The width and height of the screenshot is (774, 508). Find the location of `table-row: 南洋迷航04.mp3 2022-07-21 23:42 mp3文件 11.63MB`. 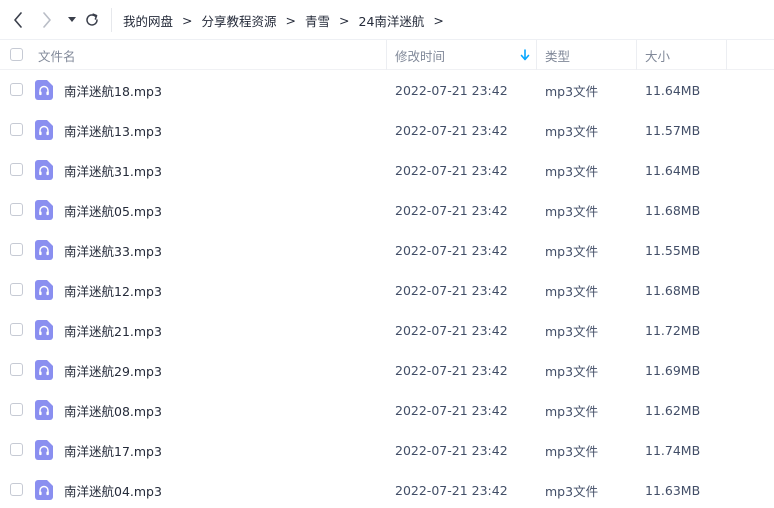

table-row: 南洋迷航04.mp3 2022-07-21 23:42 mp3文件 11.63MB is located at coordinates (387, 489).